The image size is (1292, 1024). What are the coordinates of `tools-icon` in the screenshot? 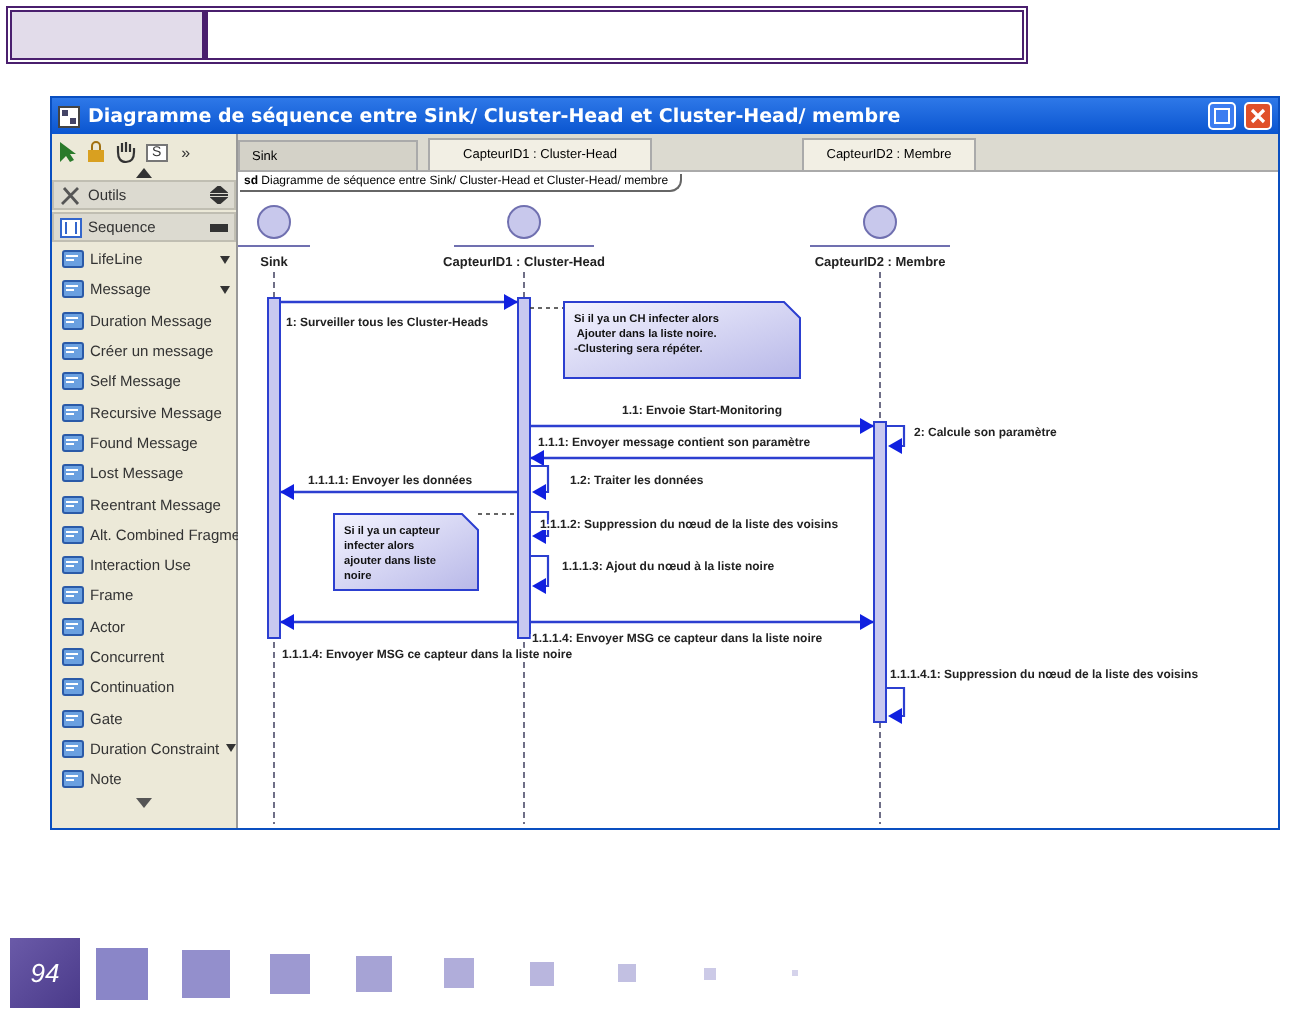 It's located at (71, 195).